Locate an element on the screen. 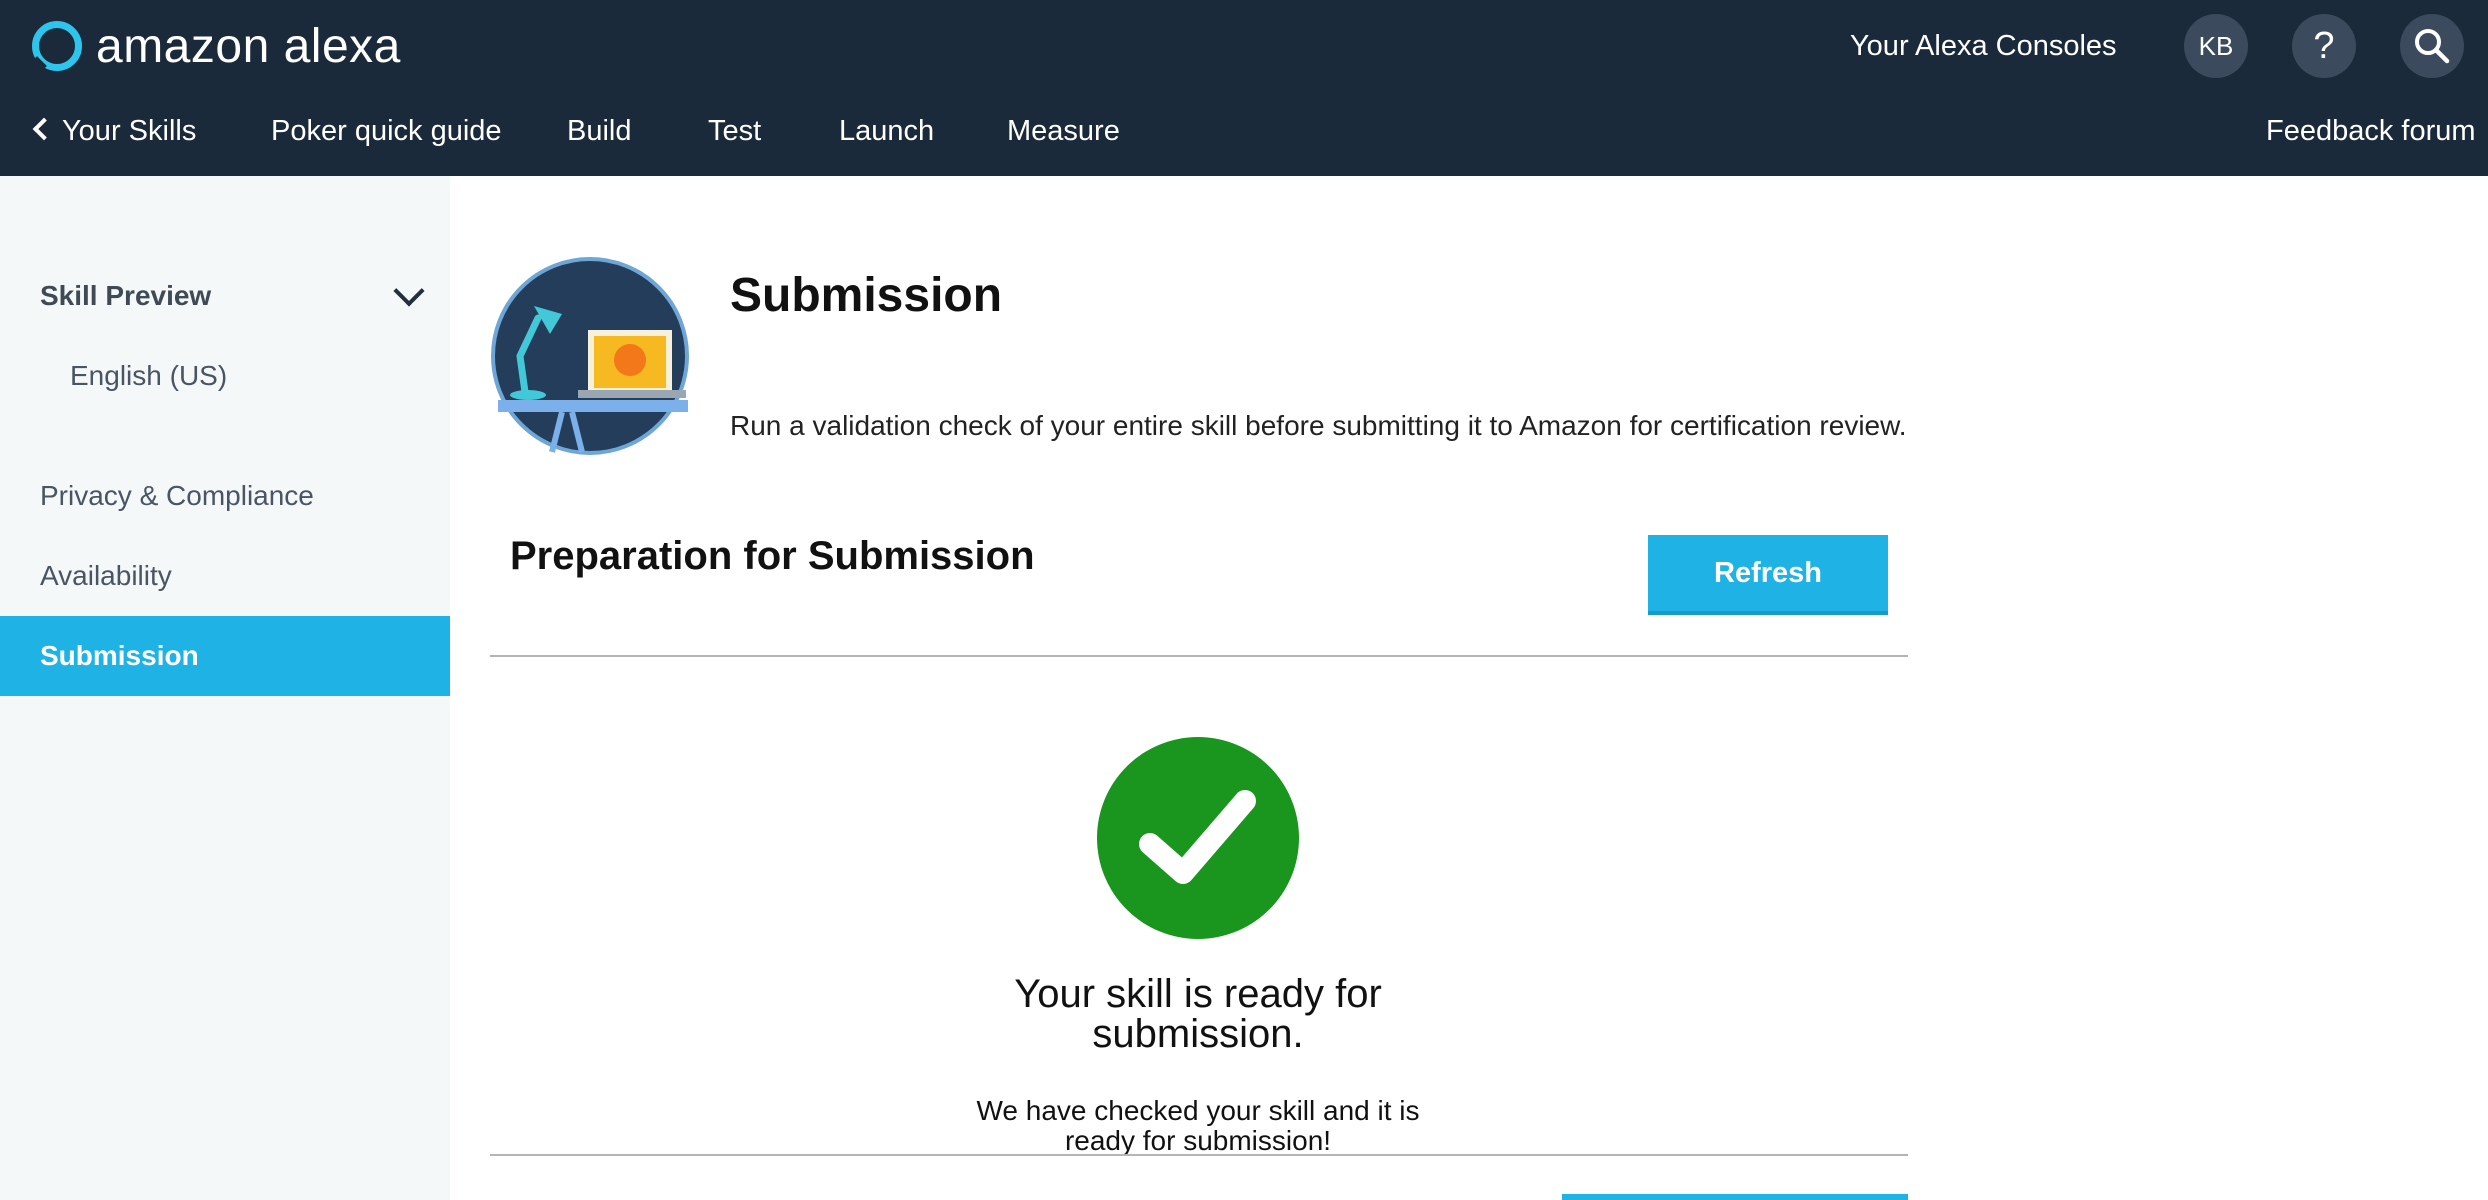  submission-desk-illustration is located at coordinates (590, 356).